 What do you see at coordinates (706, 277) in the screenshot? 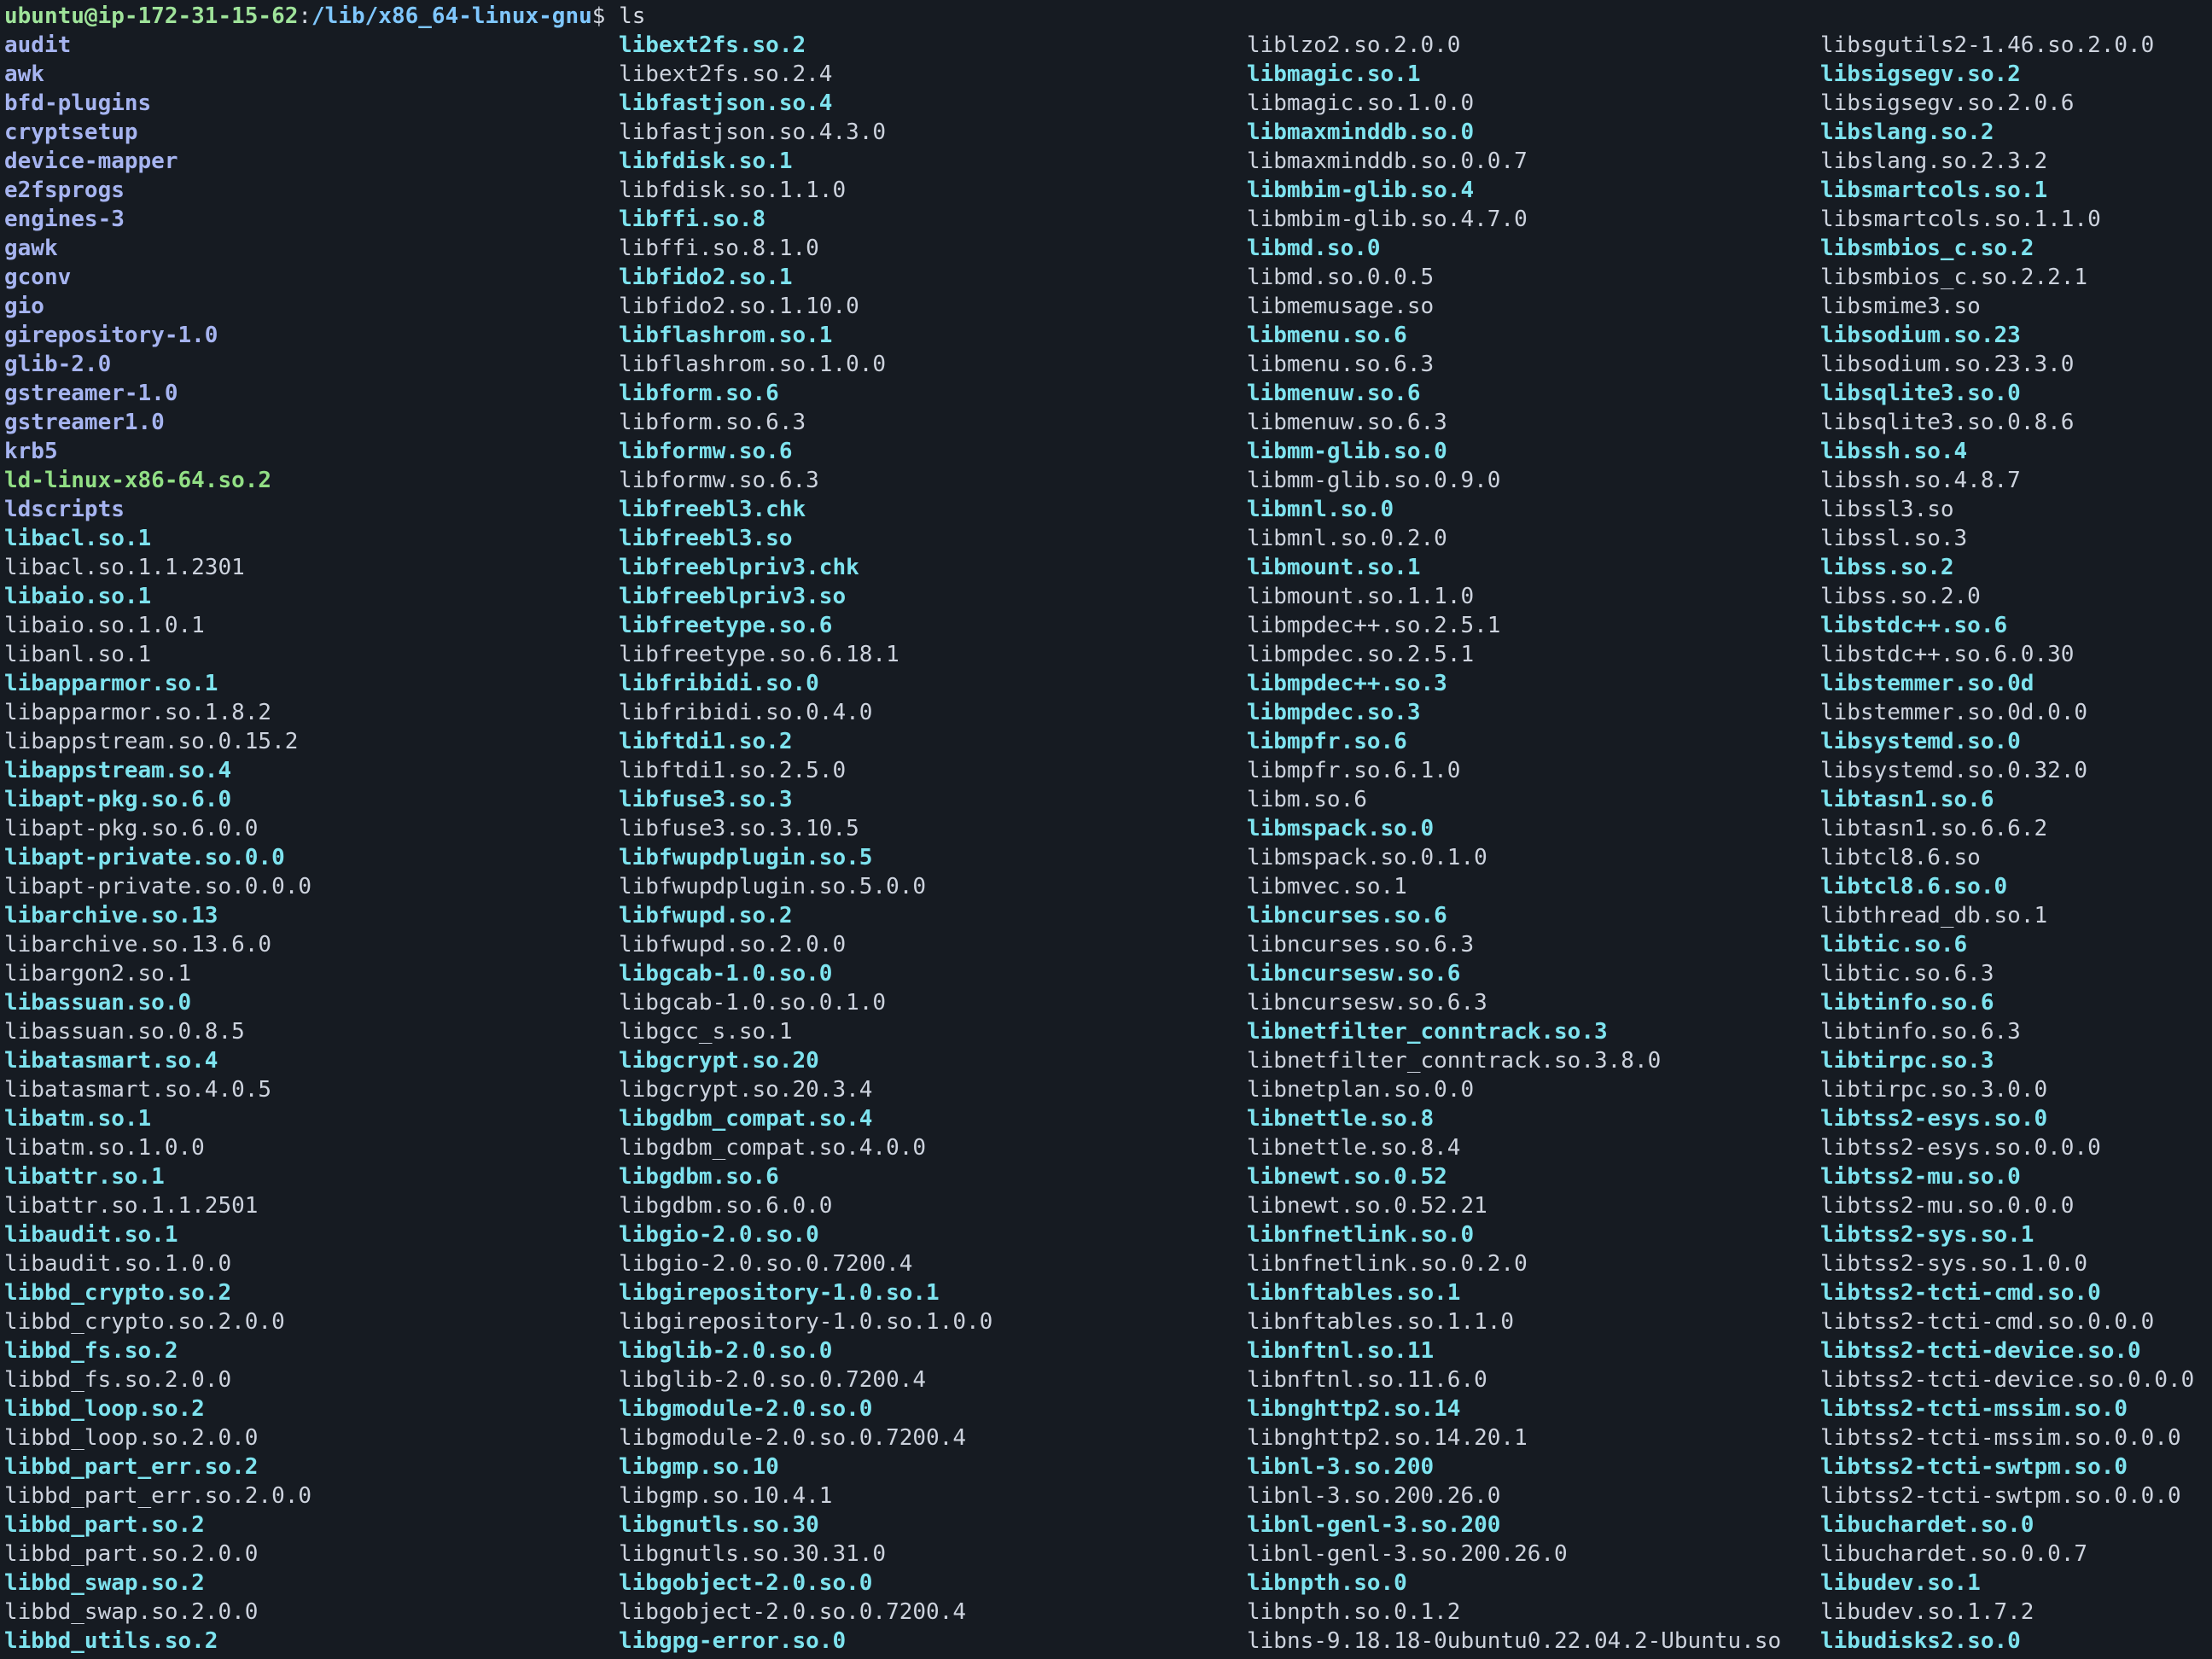
I see `symlink-entry: libfido2.so.1` at bounding box center [706, 277].